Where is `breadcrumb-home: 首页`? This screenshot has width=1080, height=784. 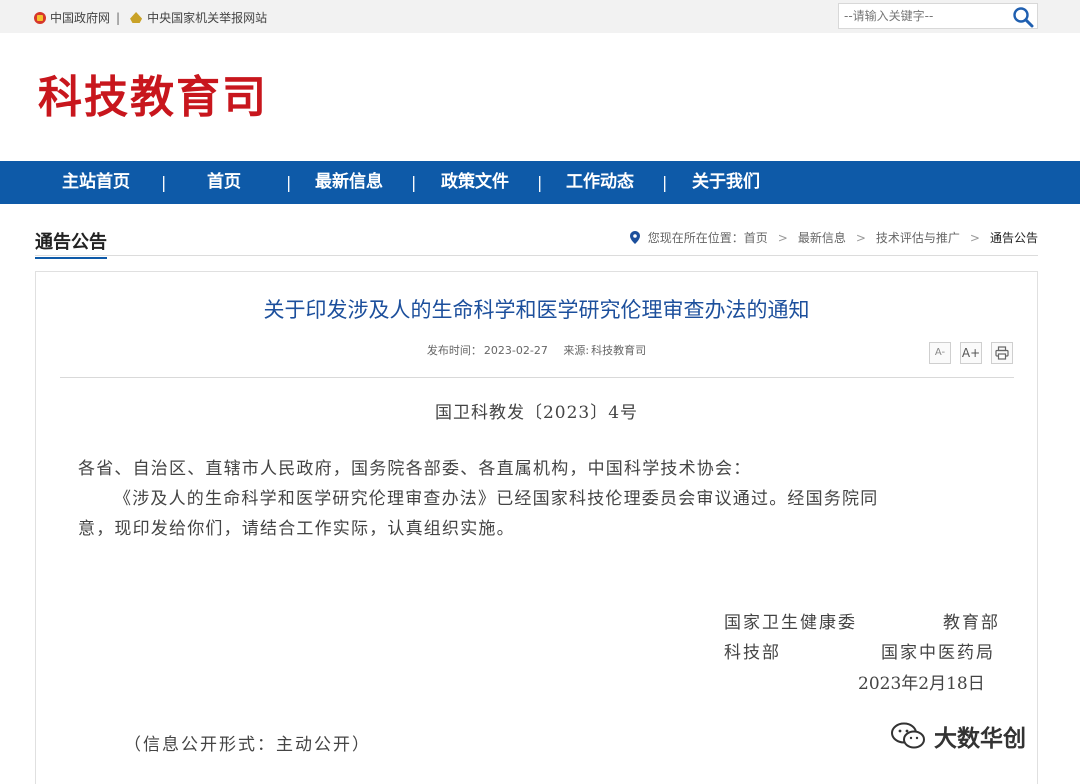 breadcrumb-home: 首页 is located at coordinates (756, 237).